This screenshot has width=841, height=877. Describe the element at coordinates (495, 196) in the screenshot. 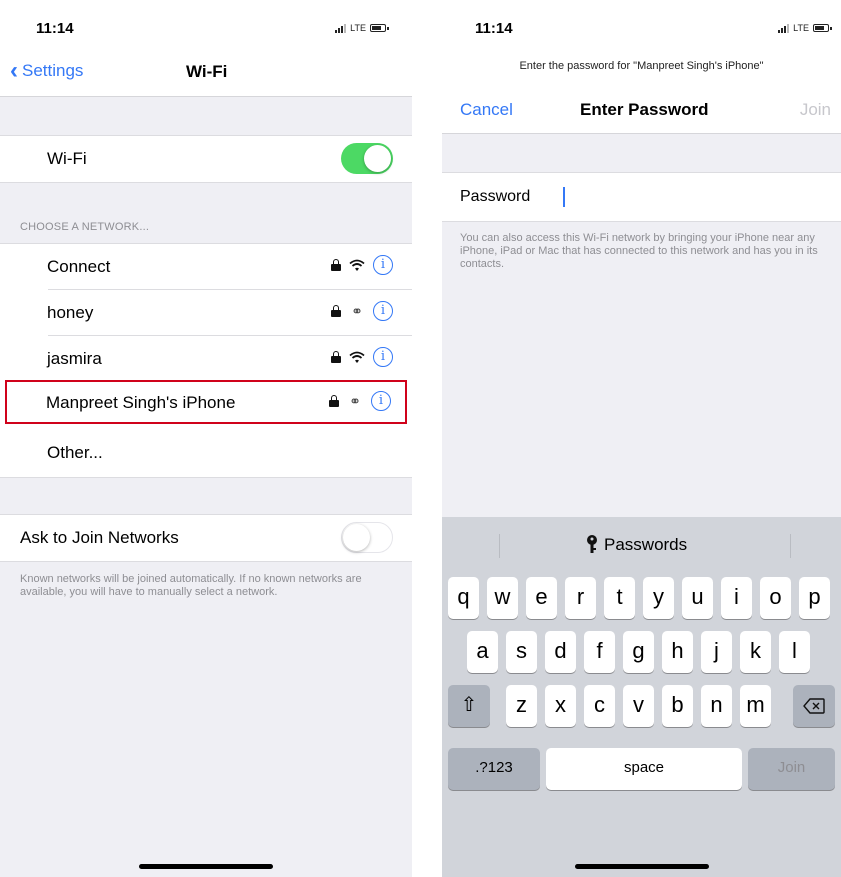

I see `password-label: Password` at that location.